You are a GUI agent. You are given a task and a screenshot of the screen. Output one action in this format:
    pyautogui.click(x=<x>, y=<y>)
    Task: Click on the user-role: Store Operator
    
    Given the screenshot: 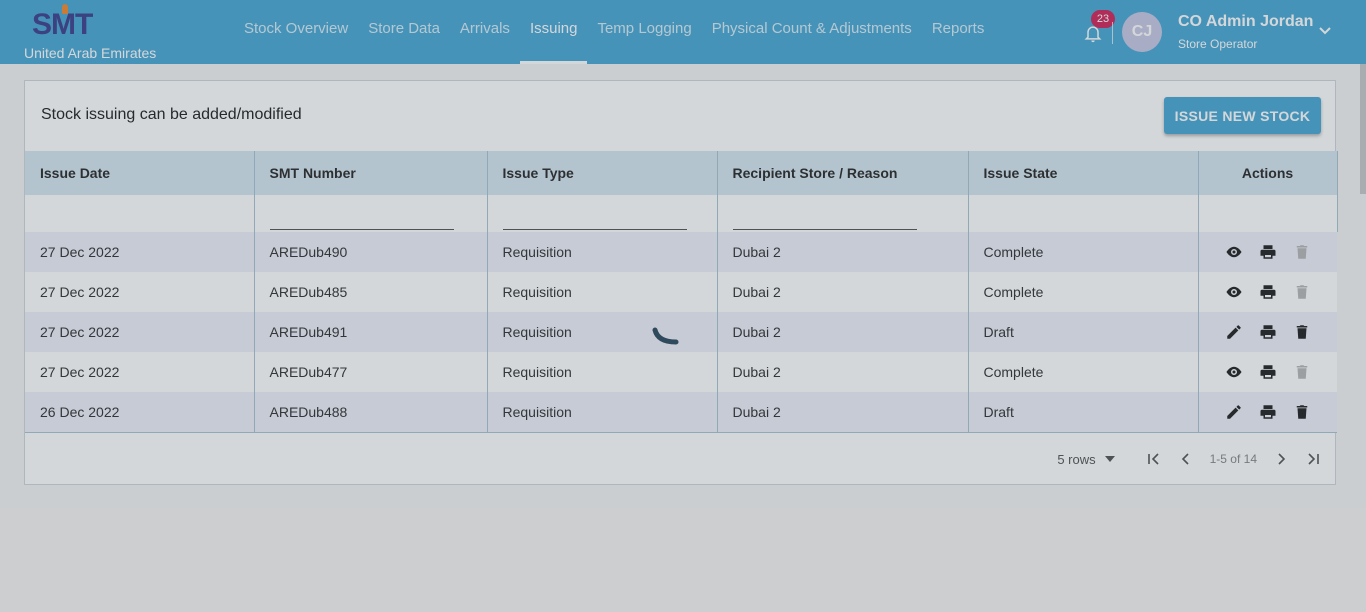 What is the action you would take?
    pyautogui.click(x=1218, y=44)
    